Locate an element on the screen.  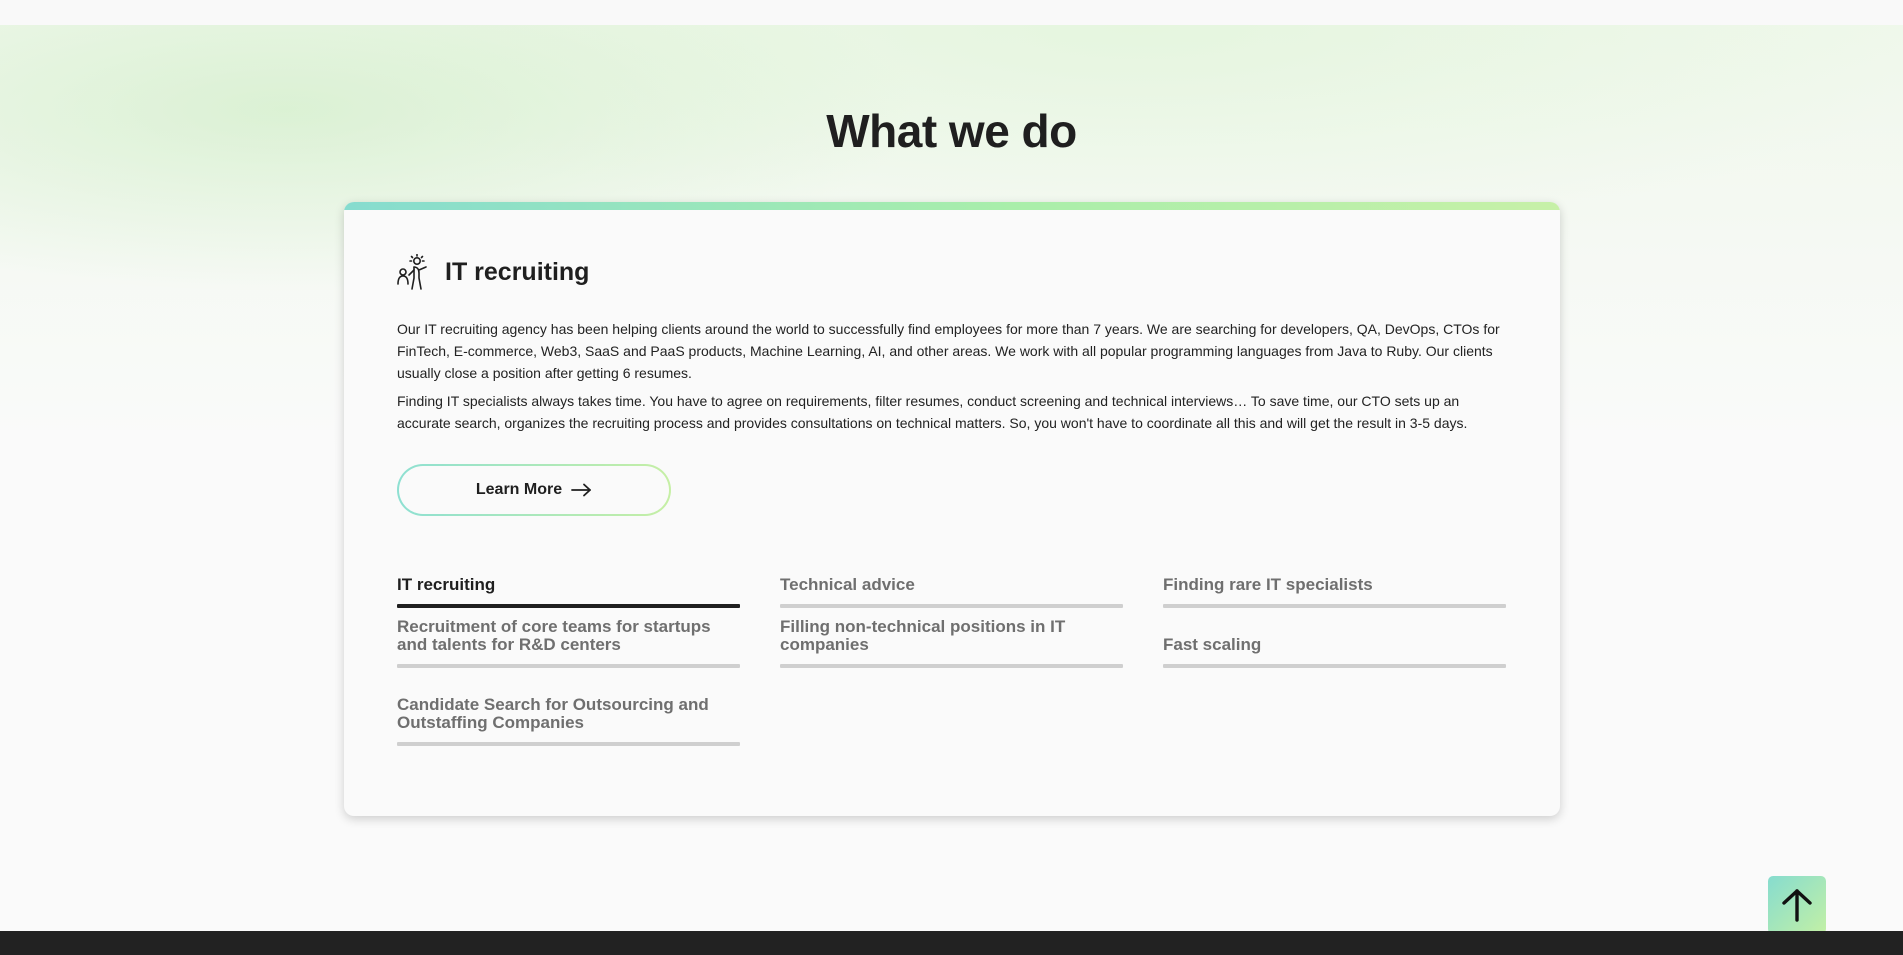
arrow-up-icon is located at coordinates (1797, 905).